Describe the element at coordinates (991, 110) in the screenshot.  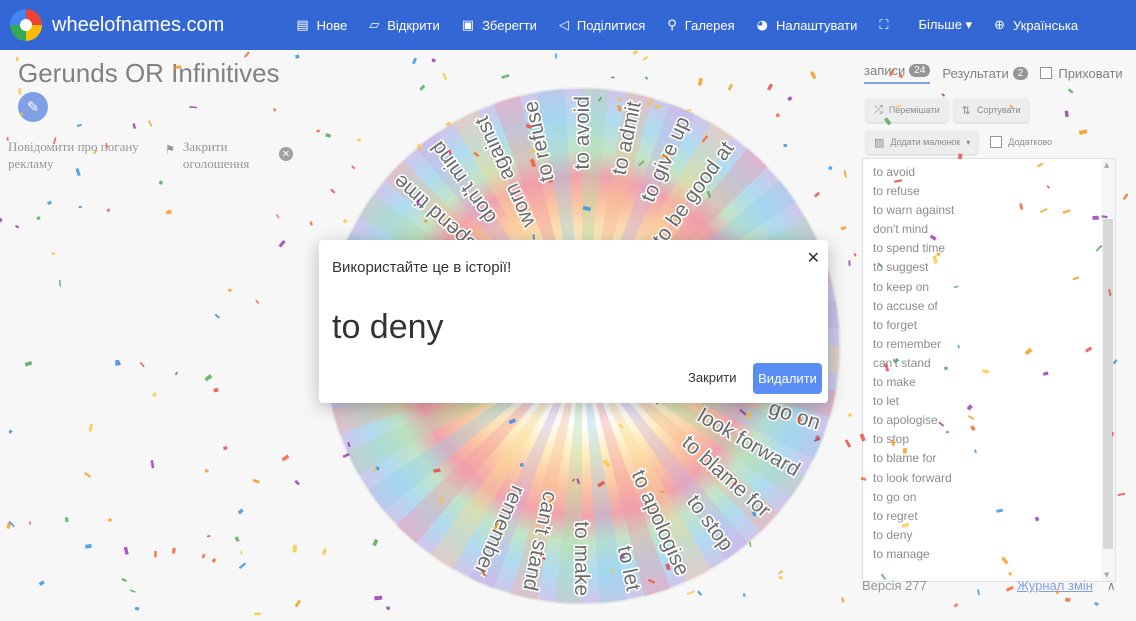
I see `sort-button: ⇅ Сортувати` at that location.